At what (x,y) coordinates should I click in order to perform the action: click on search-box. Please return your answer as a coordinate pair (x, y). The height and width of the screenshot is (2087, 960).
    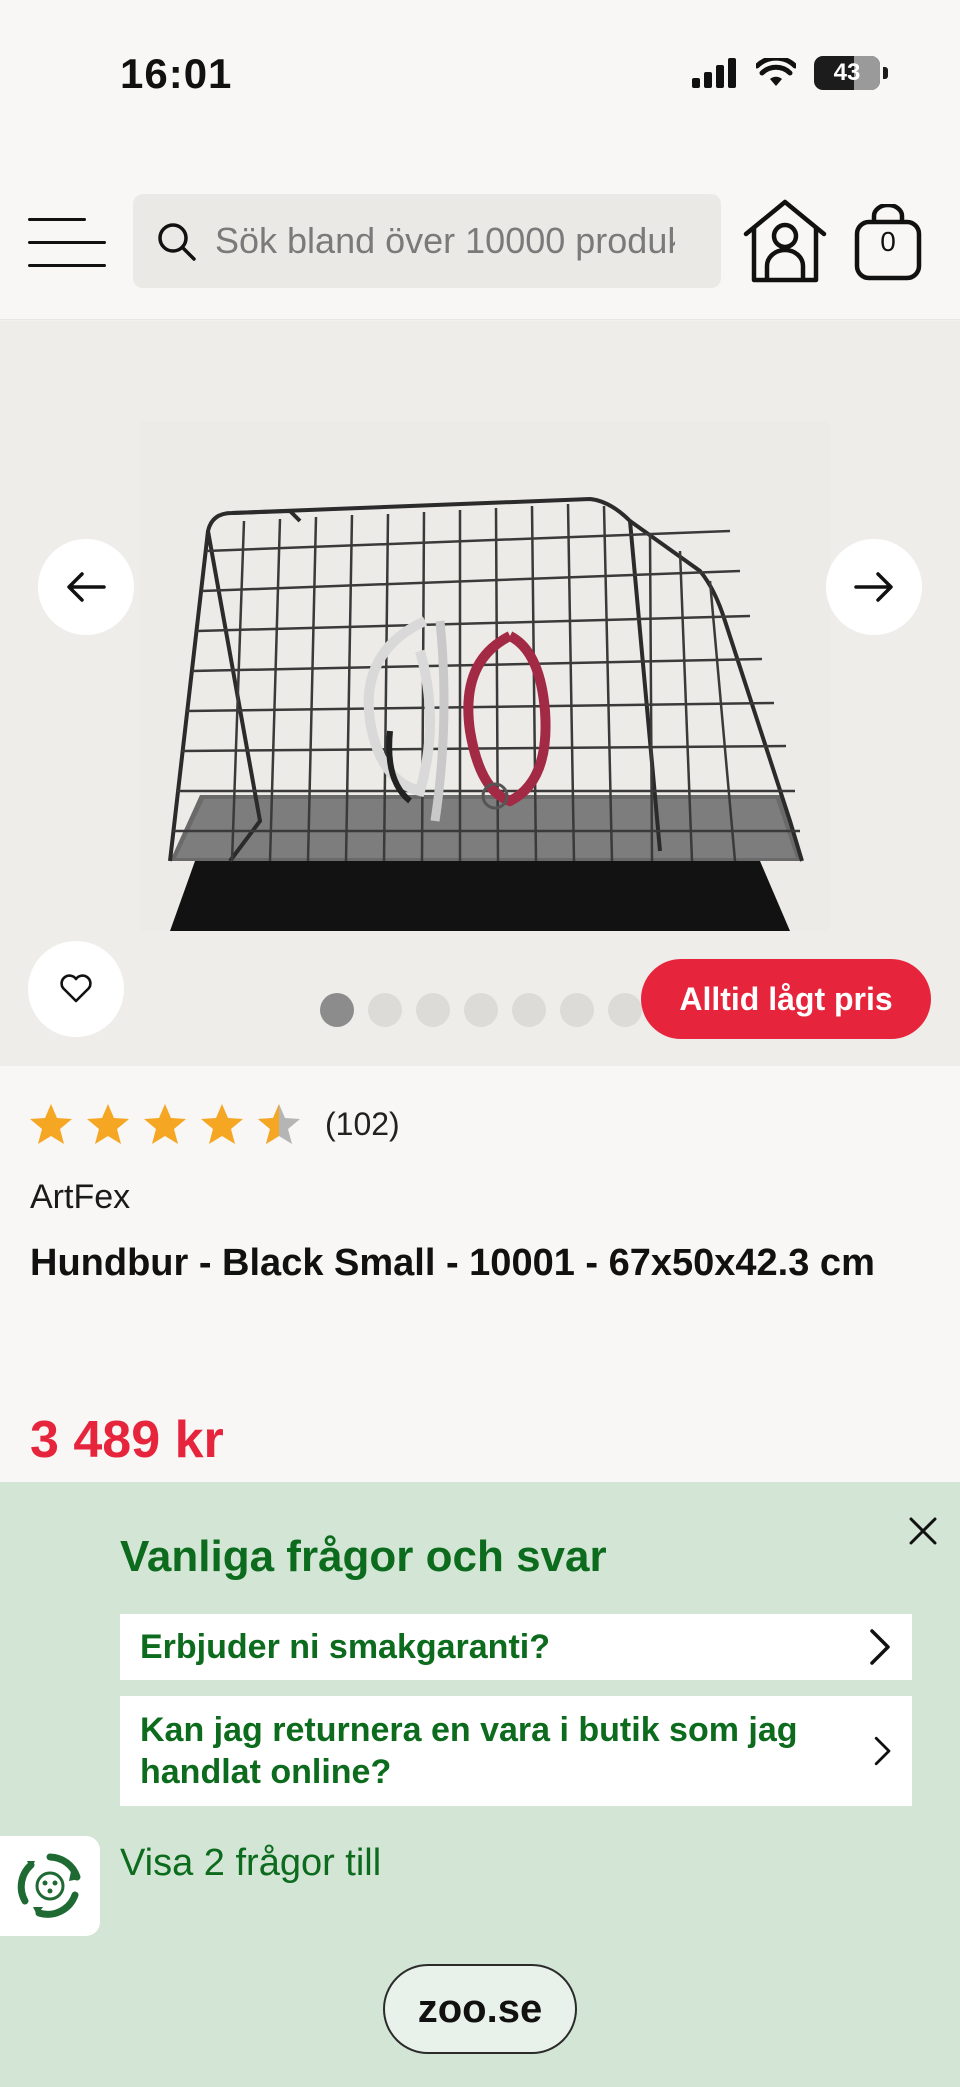
    Looking at the image, I should click on (427, 241).